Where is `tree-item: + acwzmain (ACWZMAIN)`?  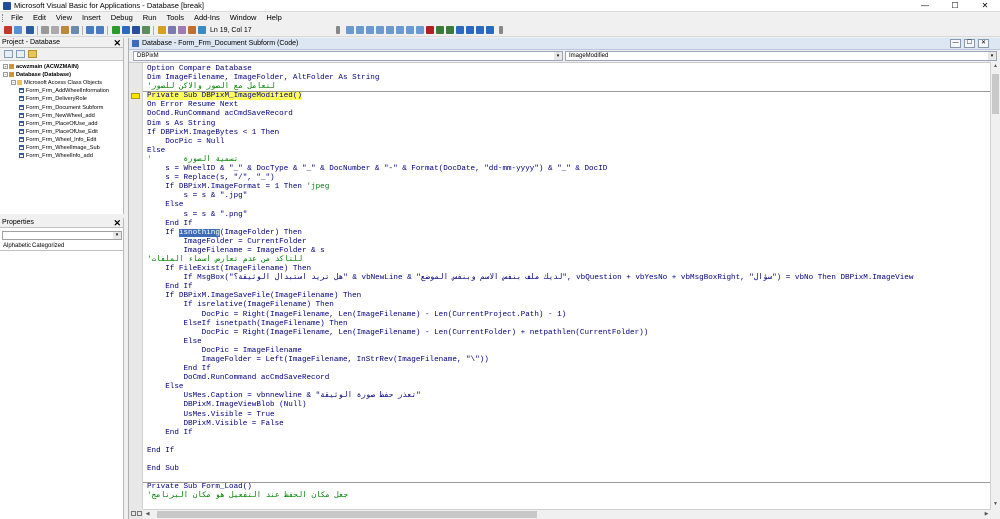 tree-item: + acwzmain (ACWZMAIN) is located at coordinates (41, 67).